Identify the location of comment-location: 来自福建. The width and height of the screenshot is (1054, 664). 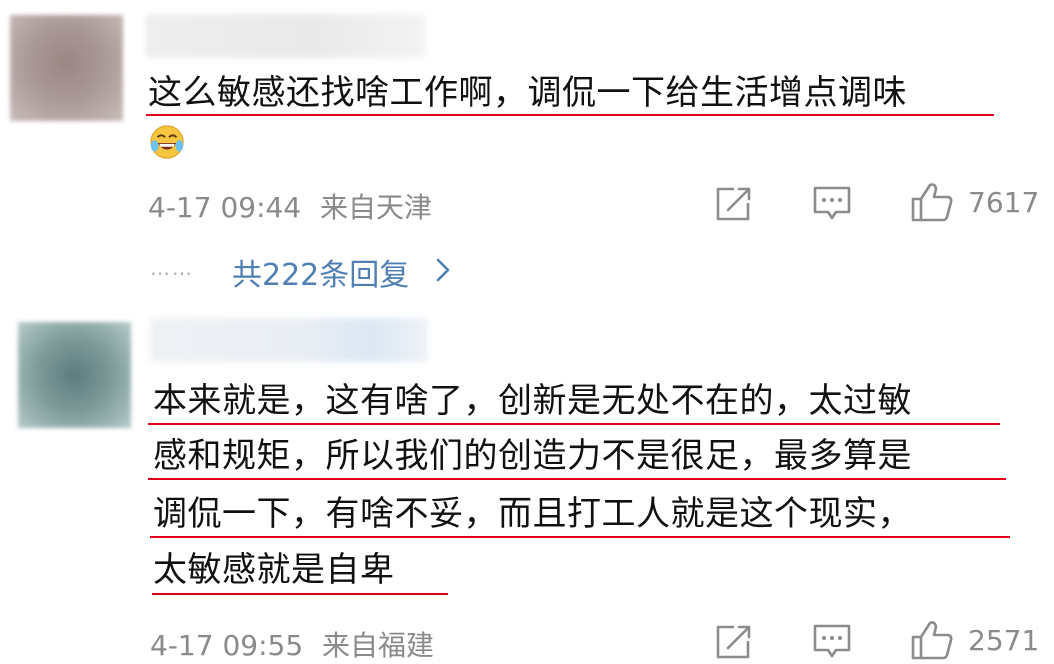
(378, 645).